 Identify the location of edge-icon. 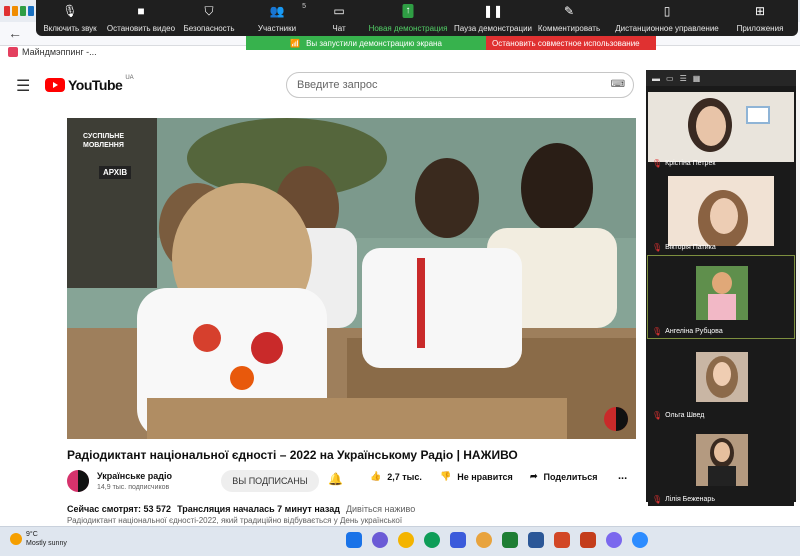
(432, 540).